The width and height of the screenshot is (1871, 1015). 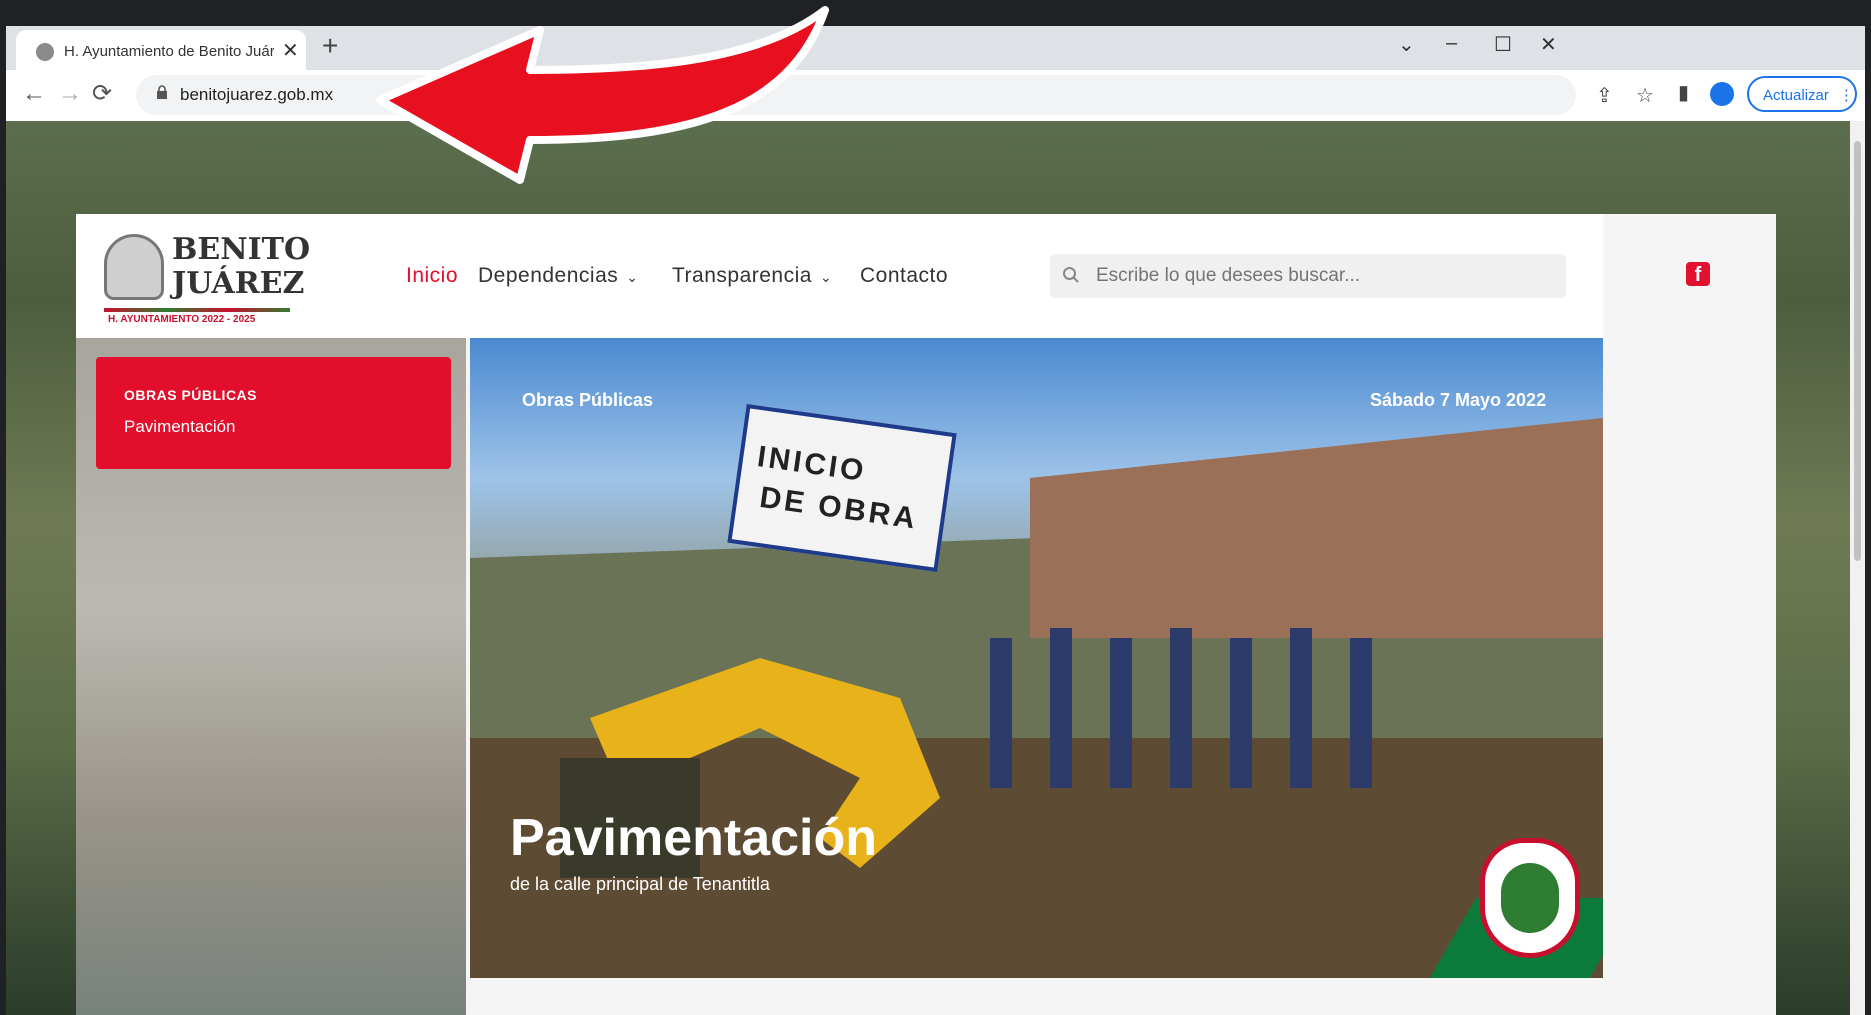 I want to click on seal-center, so click(x=1530, y=898).